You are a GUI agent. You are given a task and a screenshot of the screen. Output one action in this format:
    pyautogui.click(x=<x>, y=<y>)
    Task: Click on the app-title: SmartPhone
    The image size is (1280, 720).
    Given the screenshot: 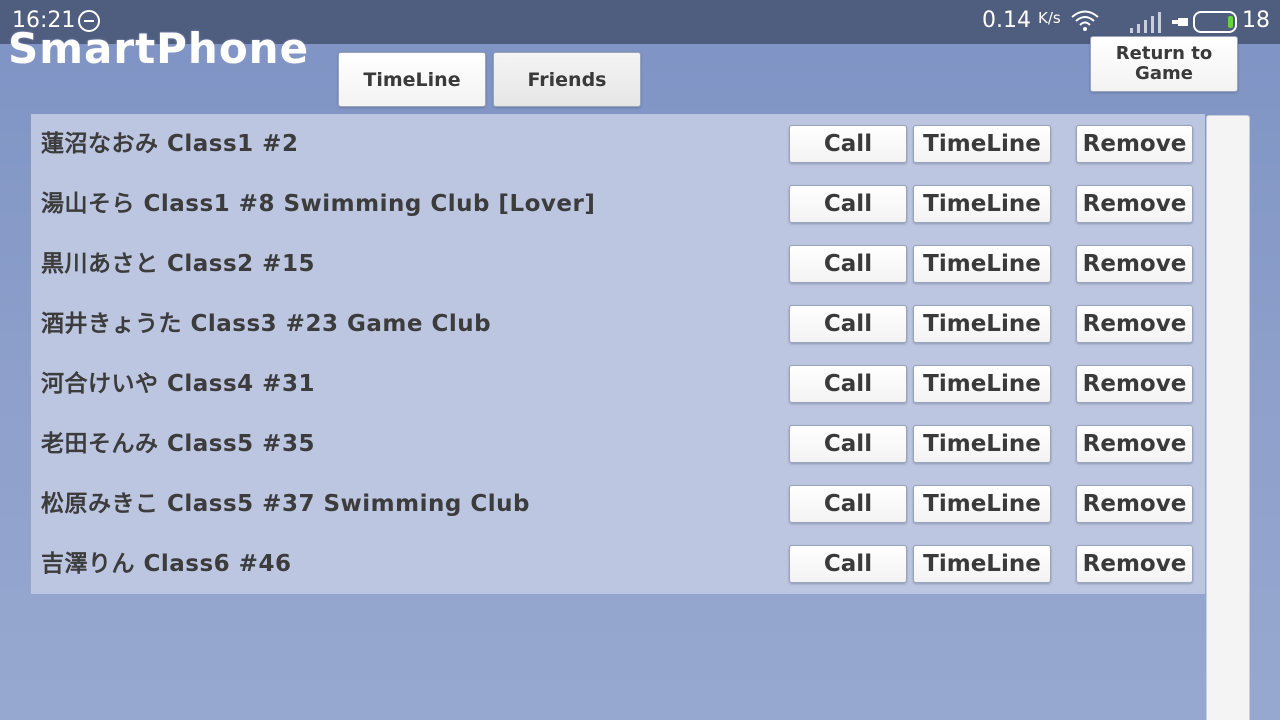 What is the action you would take?
    pyautogui.click(x=159, y=48)
    